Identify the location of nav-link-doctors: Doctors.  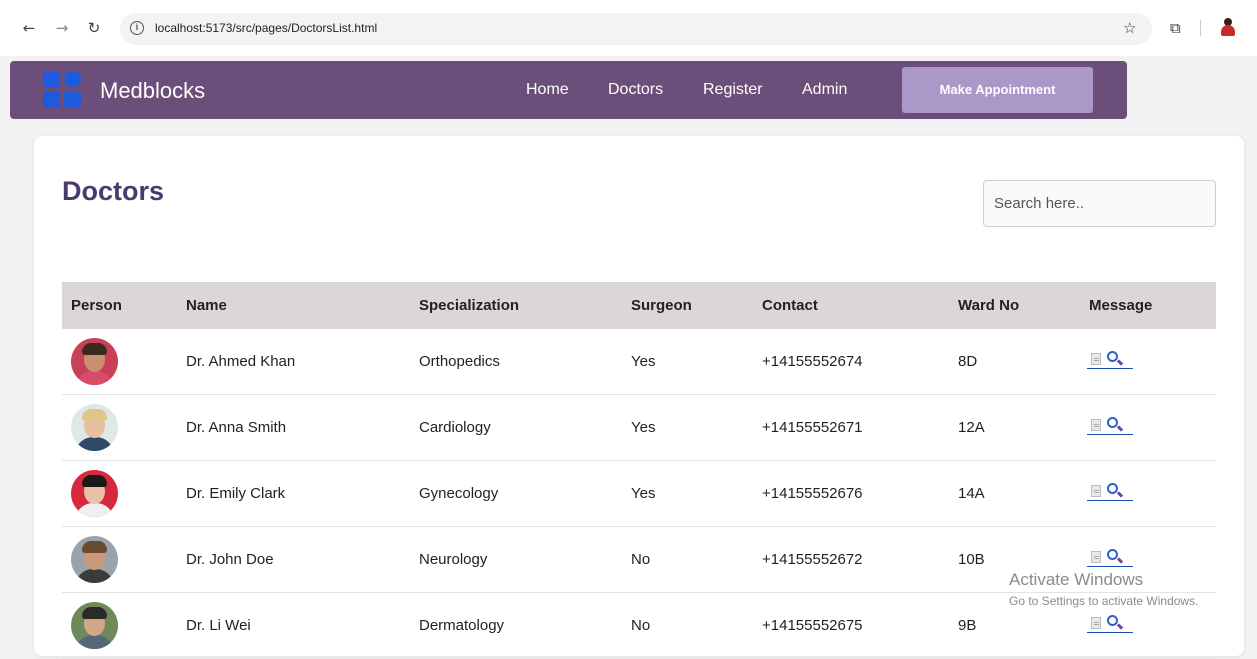
(635, 90).